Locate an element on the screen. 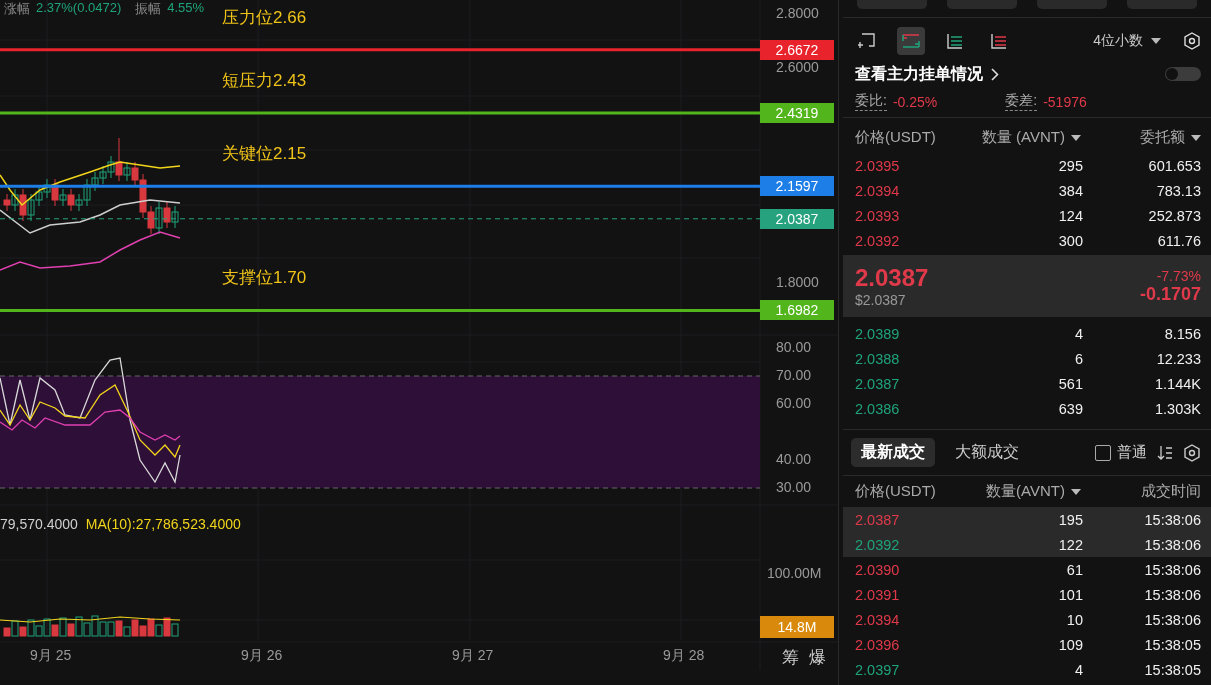  volume-ma-text: 79,570.4000 is located at coordinates (39, 524).